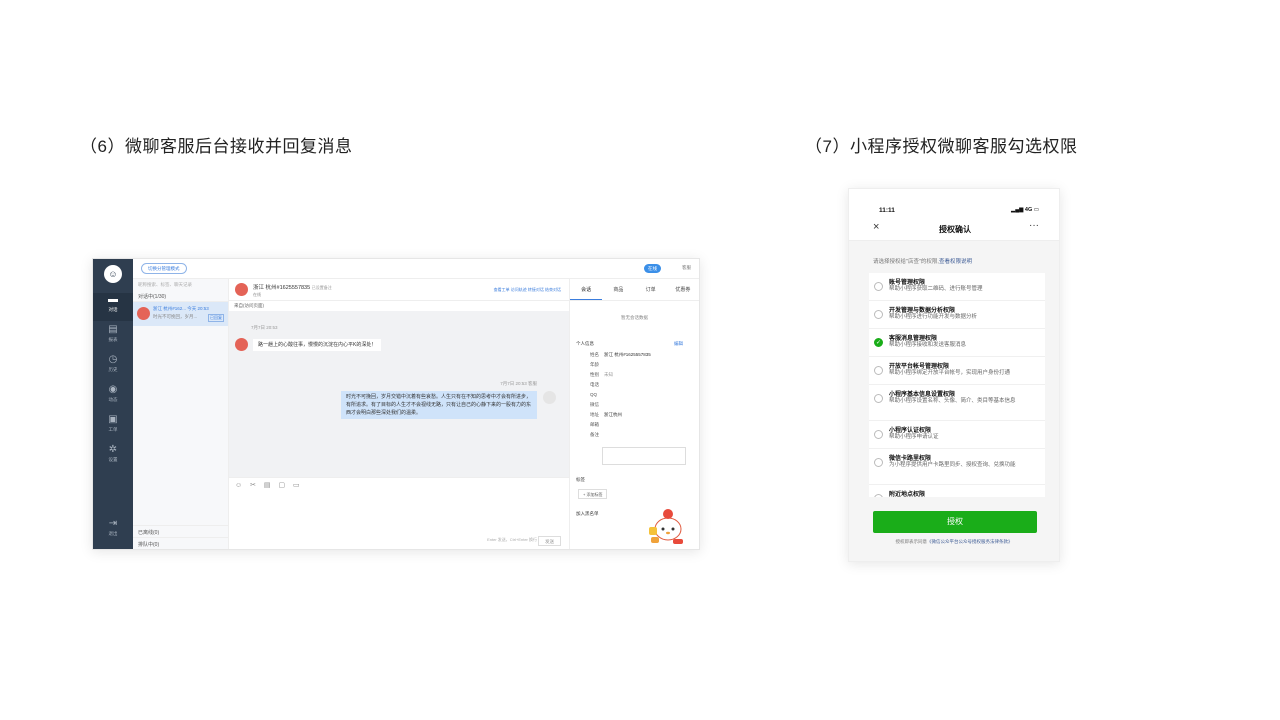 This screenshot has height=720, width=1280. I want to click on agreement-text: 授权即表示同意《微信公众平台公众号授权服务法律条款》, so click(954, 541).